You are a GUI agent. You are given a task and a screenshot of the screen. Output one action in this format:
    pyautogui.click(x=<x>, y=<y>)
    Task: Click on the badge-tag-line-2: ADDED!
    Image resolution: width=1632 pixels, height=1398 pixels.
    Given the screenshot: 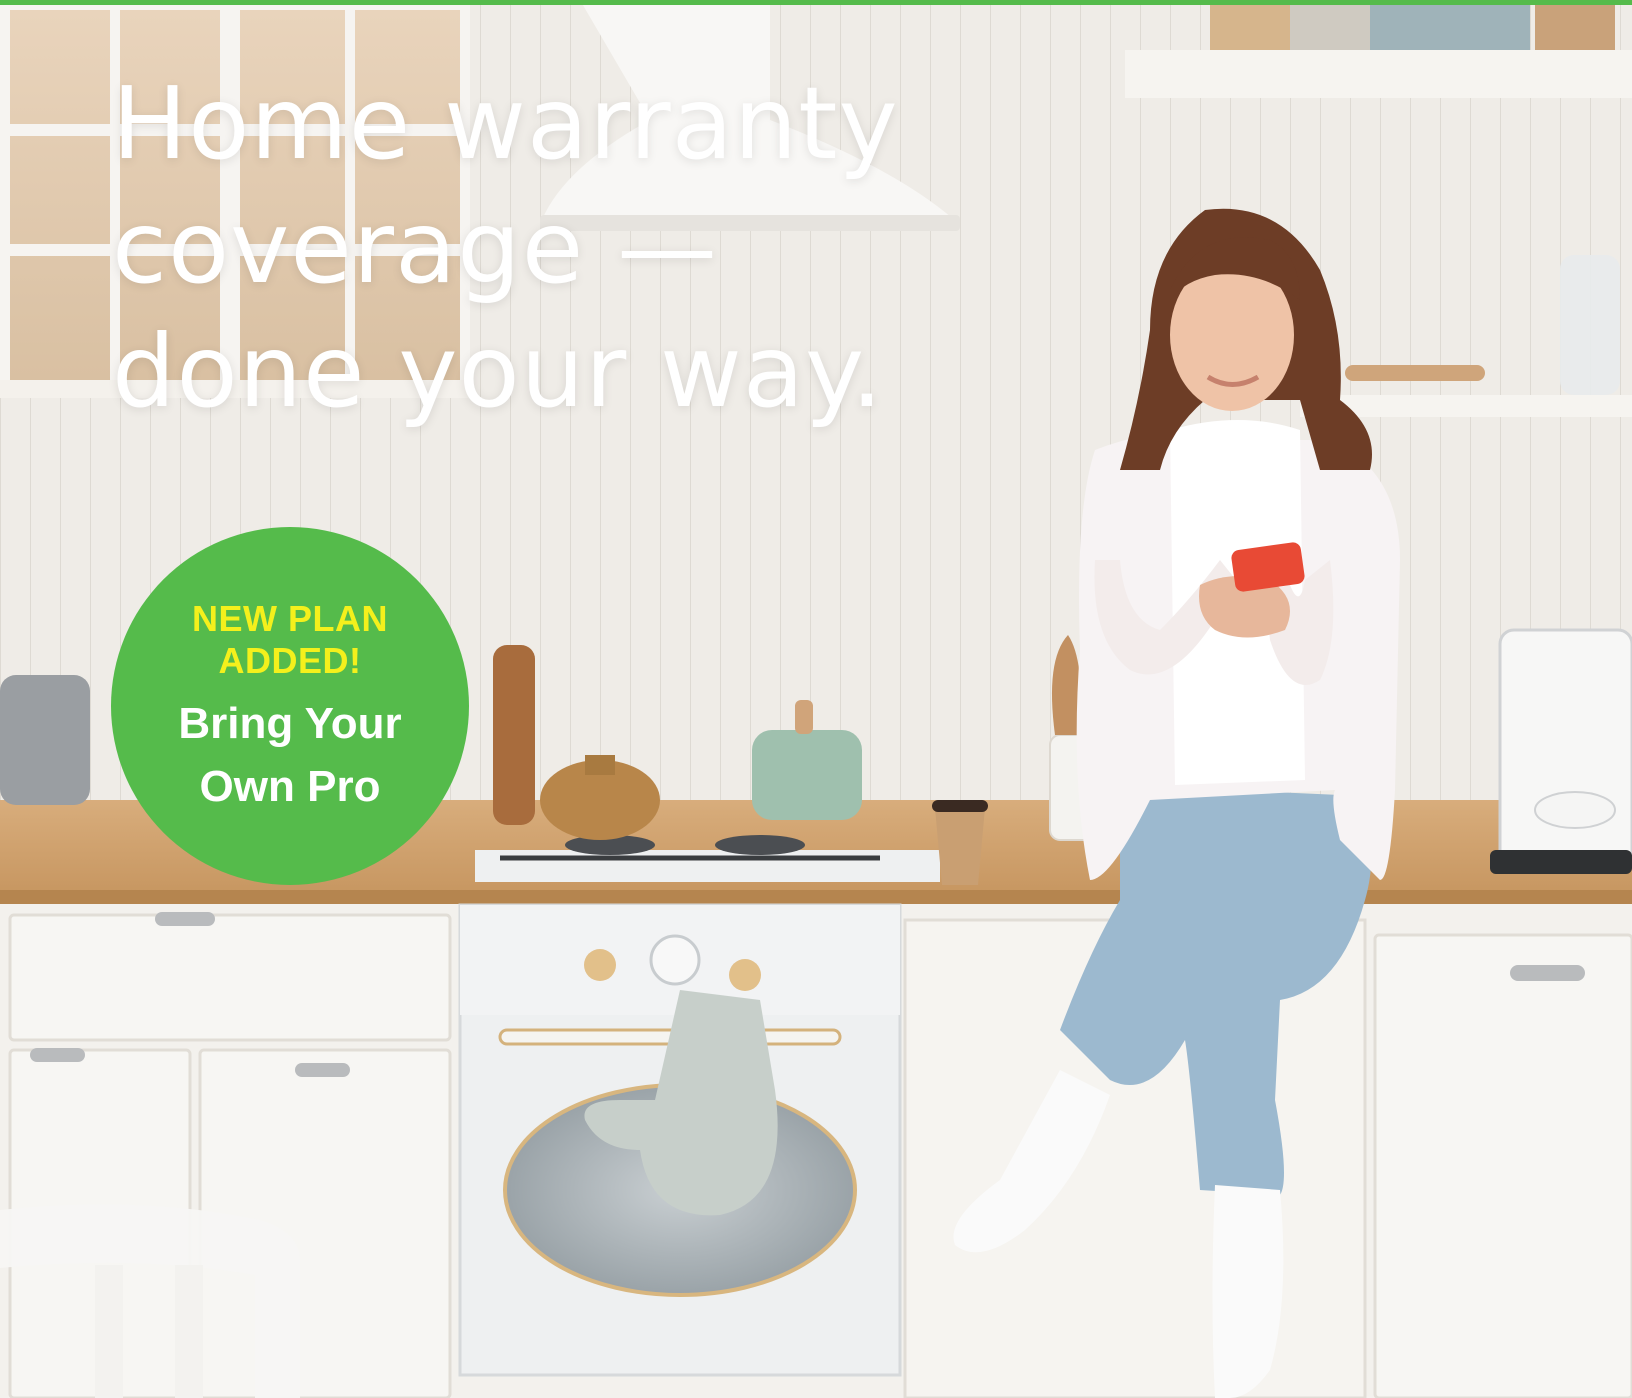 What is the action you would take?
    pyautogui.click(x=290, y=660)
    